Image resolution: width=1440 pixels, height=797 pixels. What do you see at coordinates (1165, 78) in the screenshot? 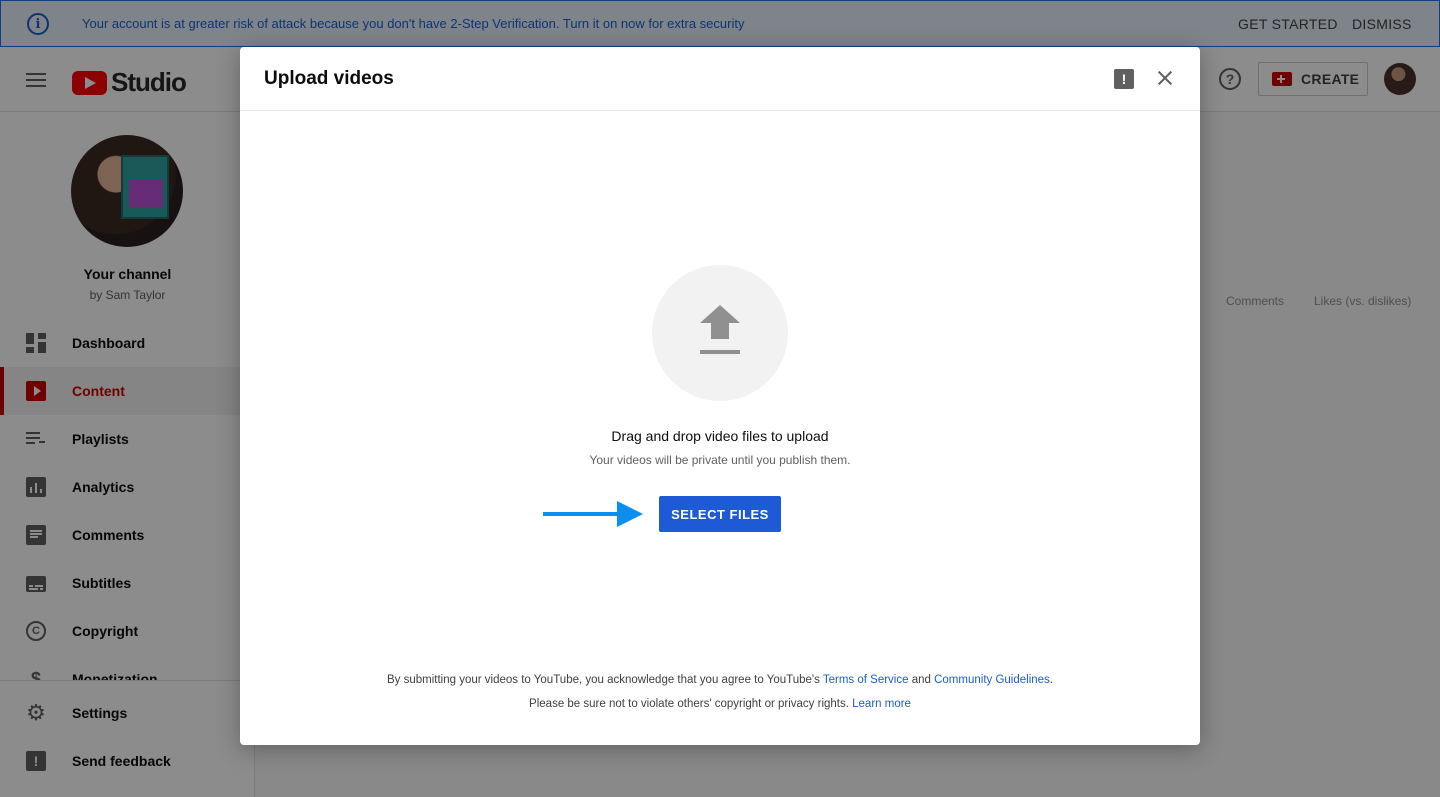
I see `close-icon` at bounding box center [1165, 78].